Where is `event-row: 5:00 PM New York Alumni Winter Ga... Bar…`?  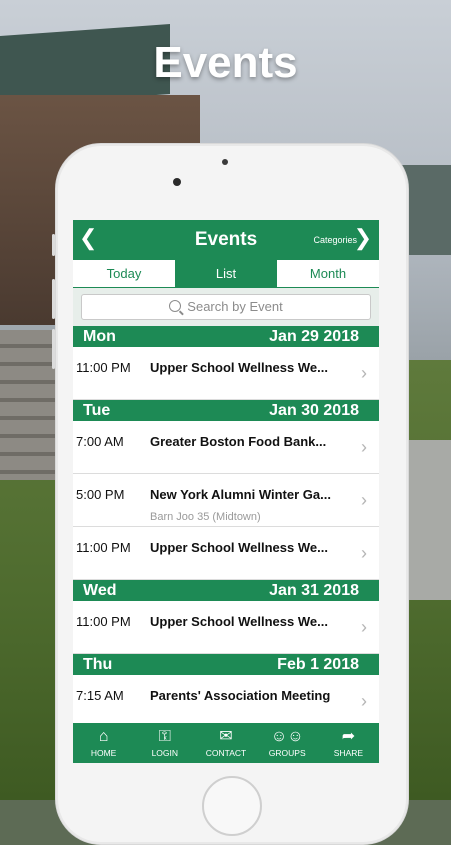
event-row: 5:00 PM New York Alumni Winter Ga... Bar… is located at coordinates (226, 500).